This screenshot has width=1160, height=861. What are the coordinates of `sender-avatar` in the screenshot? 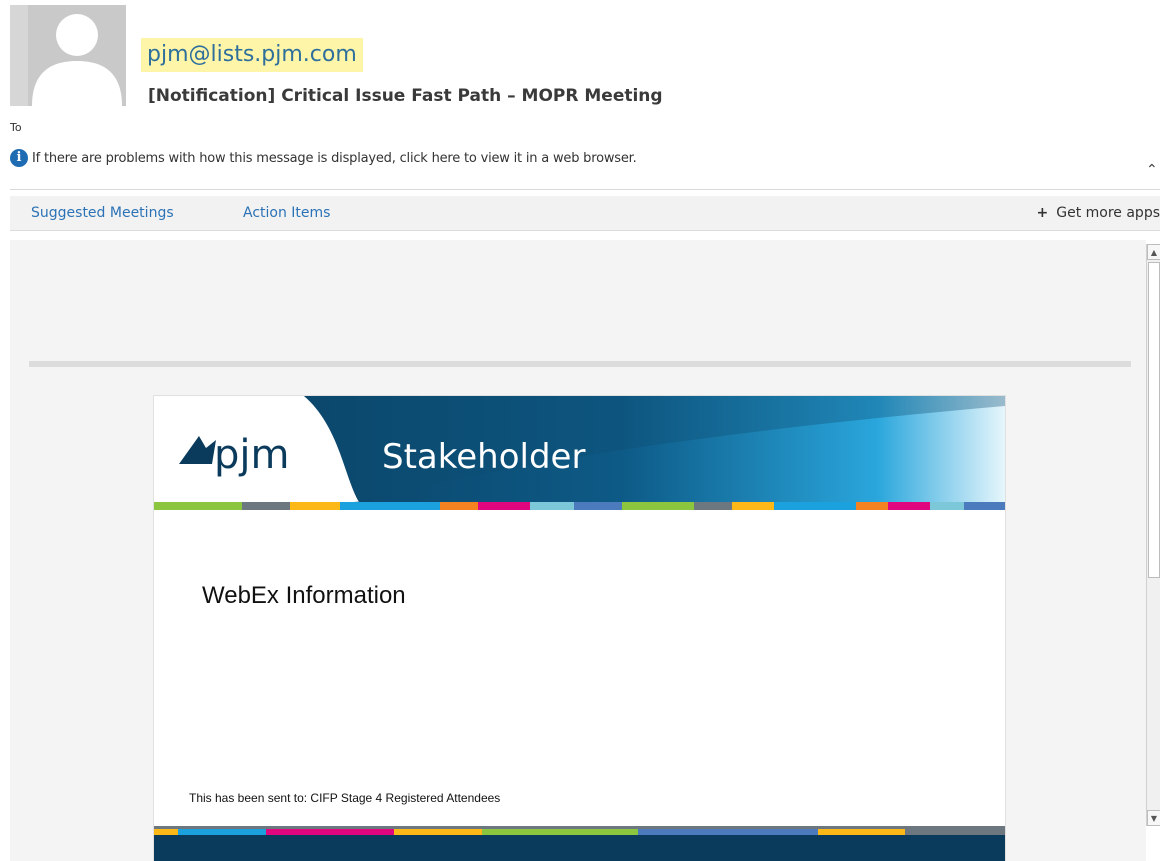 It's located at (68, 55).